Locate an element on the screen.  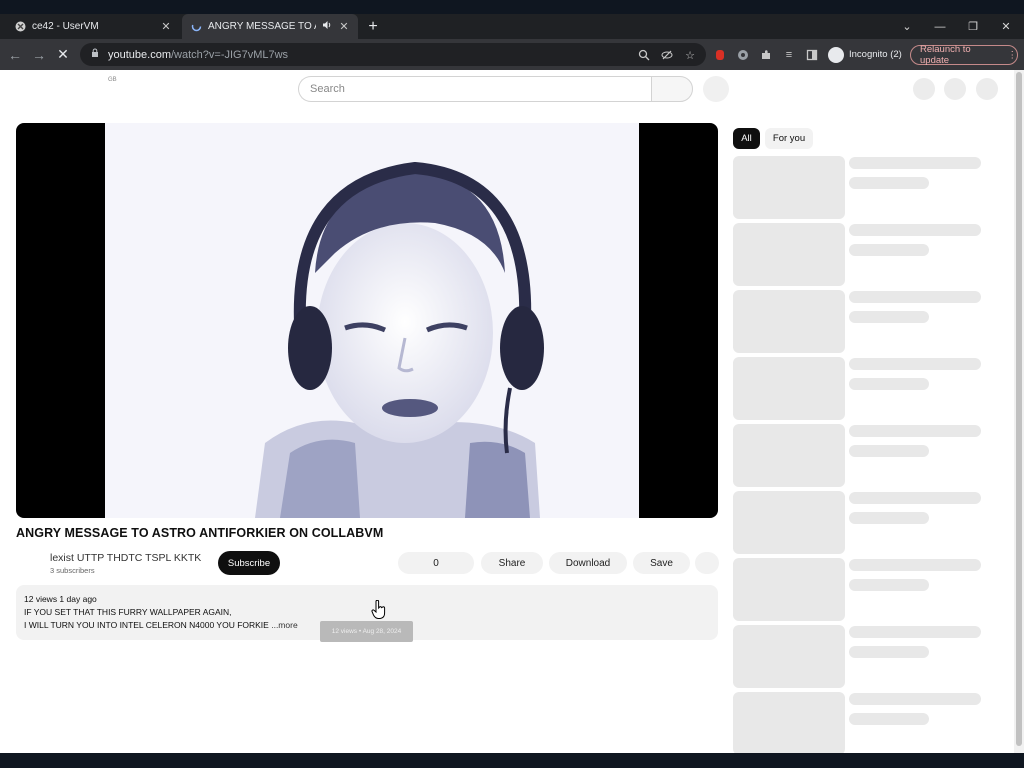
stop-loading-icon: ✕ is located at coordinates (63, 54).